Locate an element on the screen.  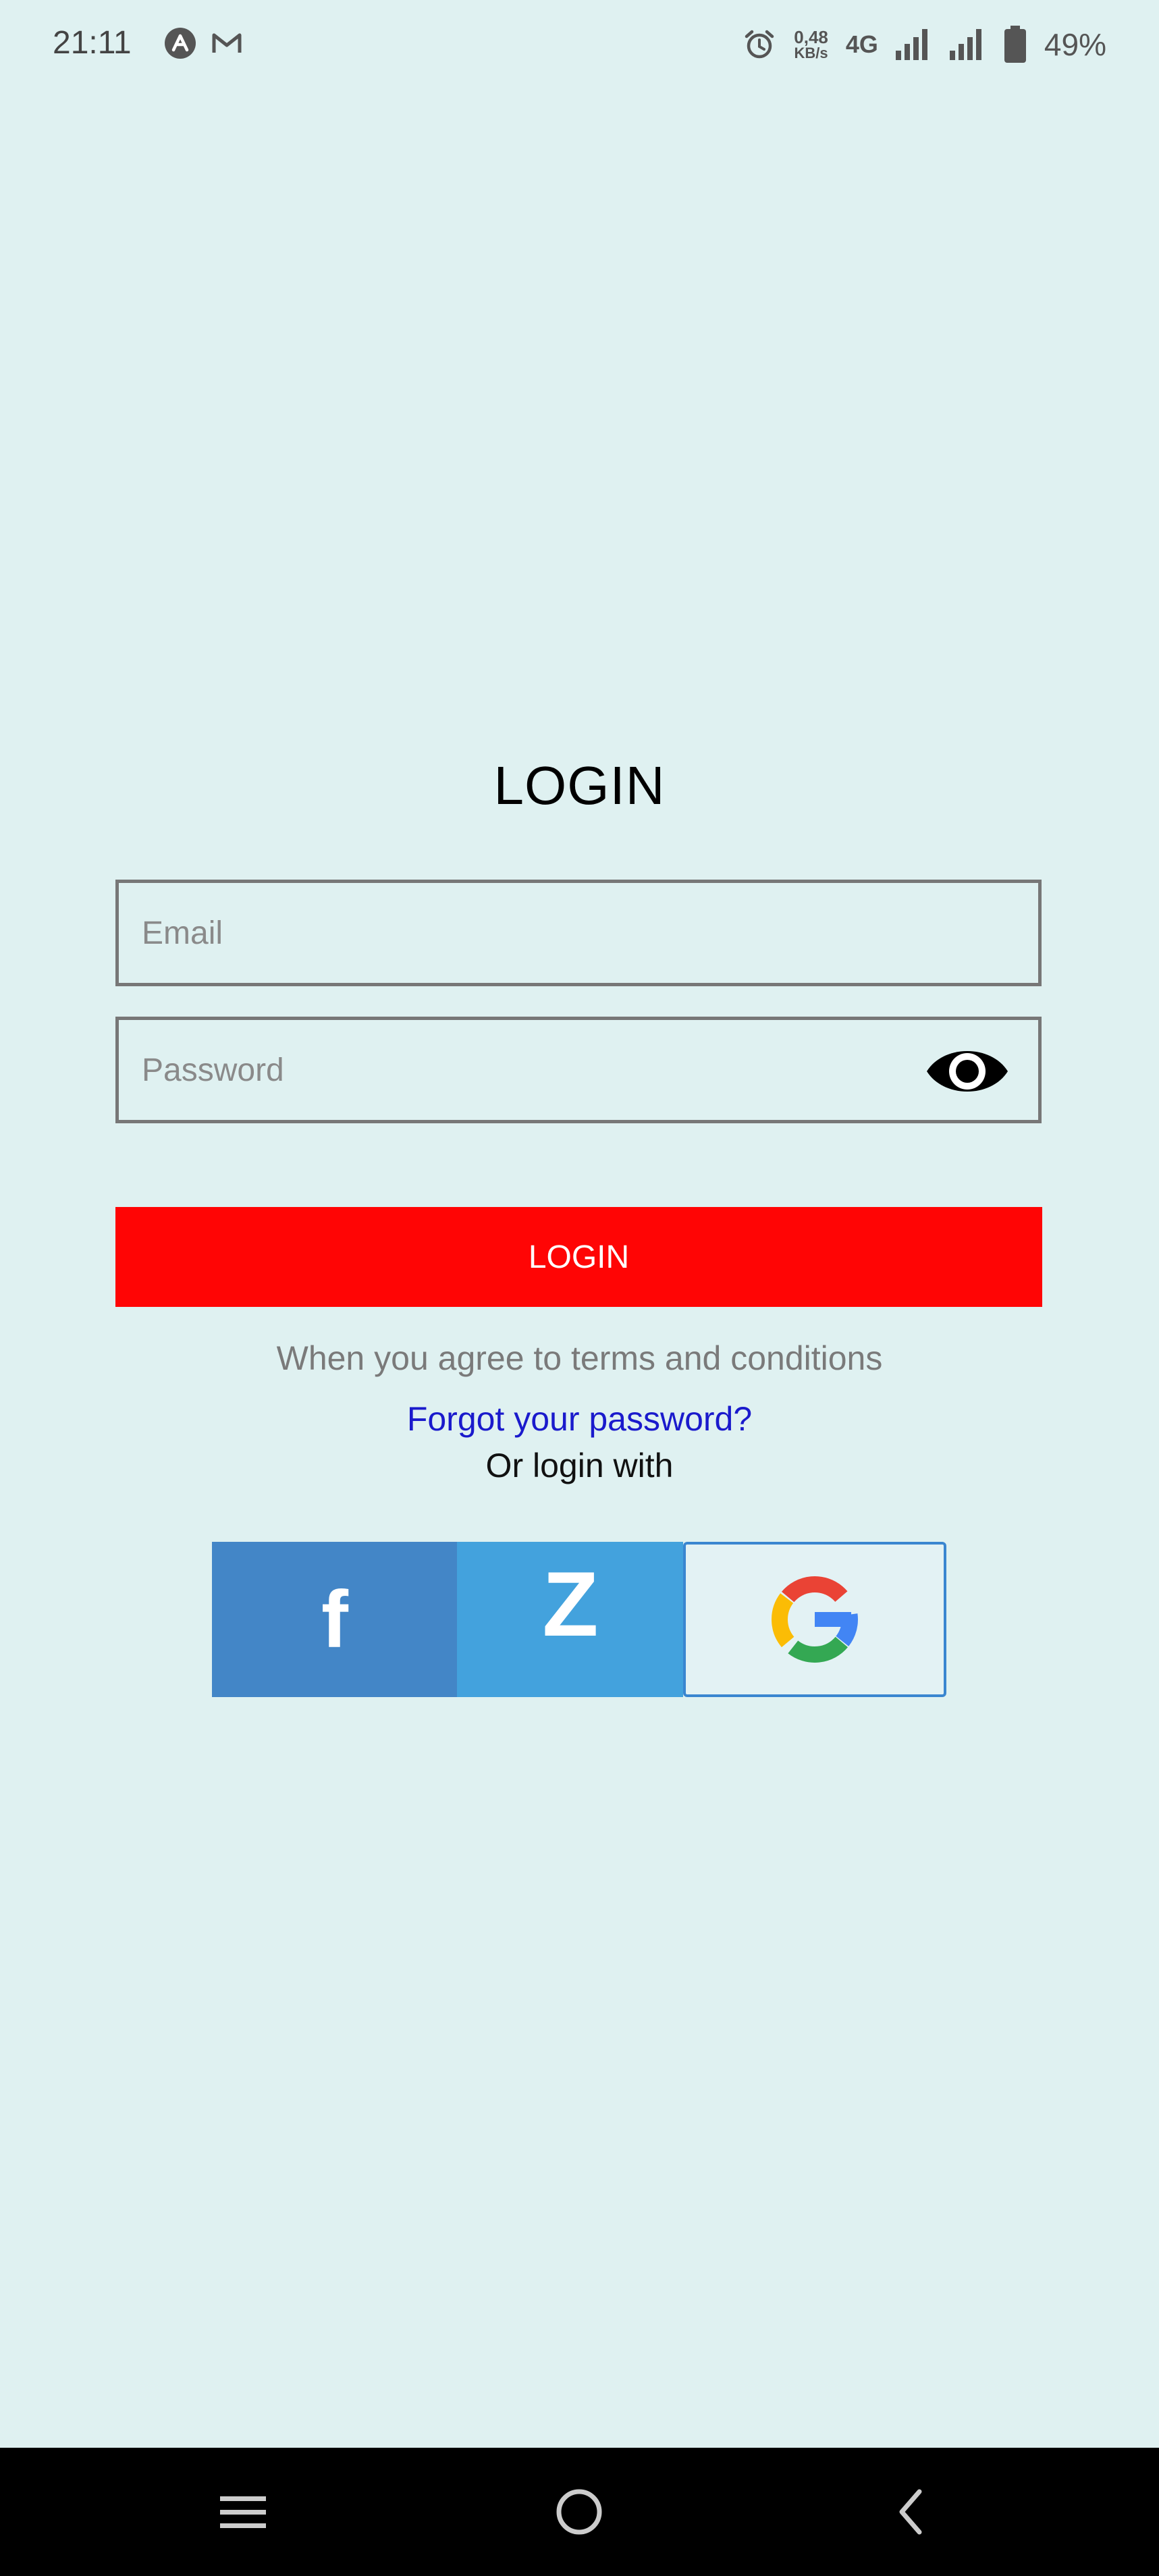
menu-icon is located at coordinates (243, 2512).